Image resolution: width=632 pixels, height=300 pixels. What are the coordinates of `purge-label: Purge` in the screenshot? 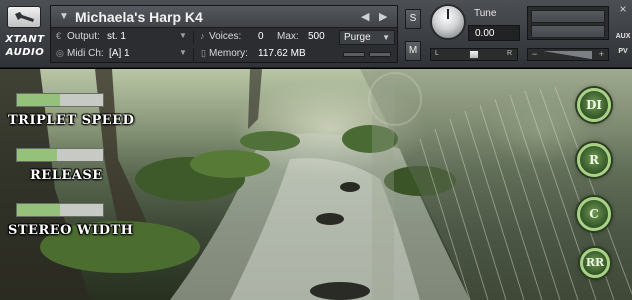 It's located at (357, 37).